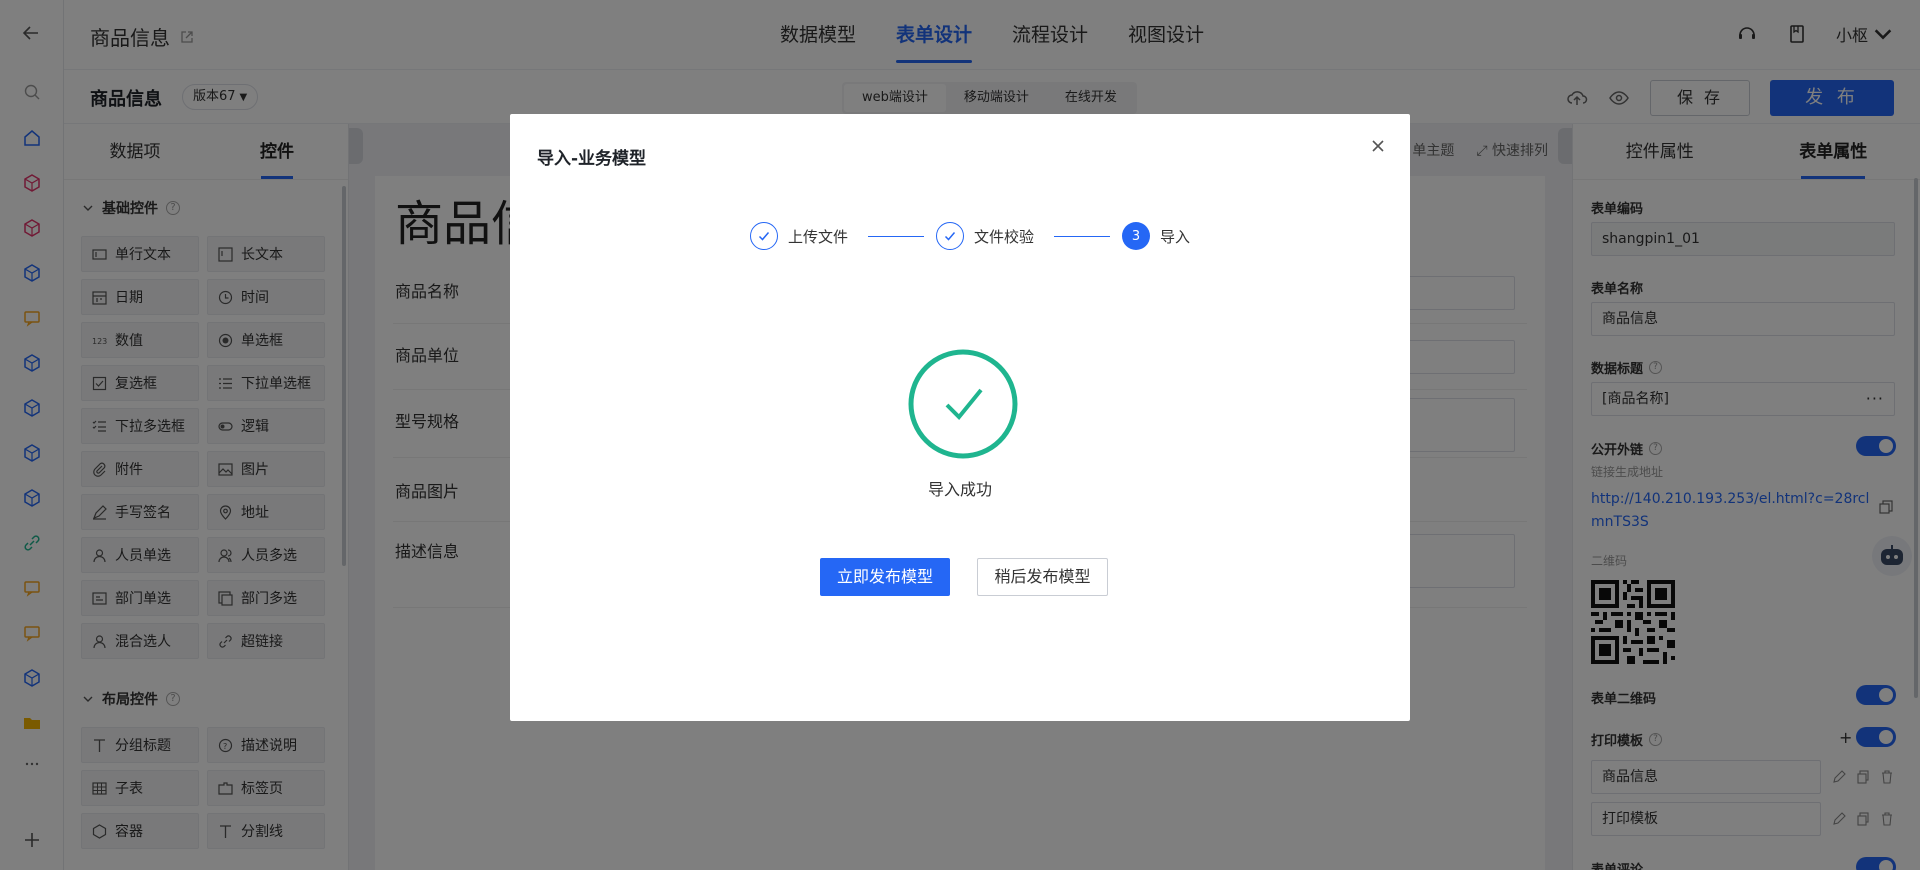  I want to click on modal-title: 导入-业务模型, so click(592, 159).